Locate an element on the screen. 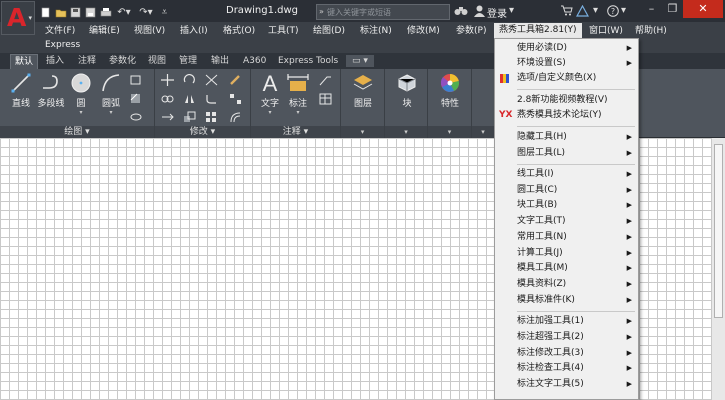 The height and width of the screenshot is (400, 725). menu-tools: 工具(T) is located at coordinates (283, 31).